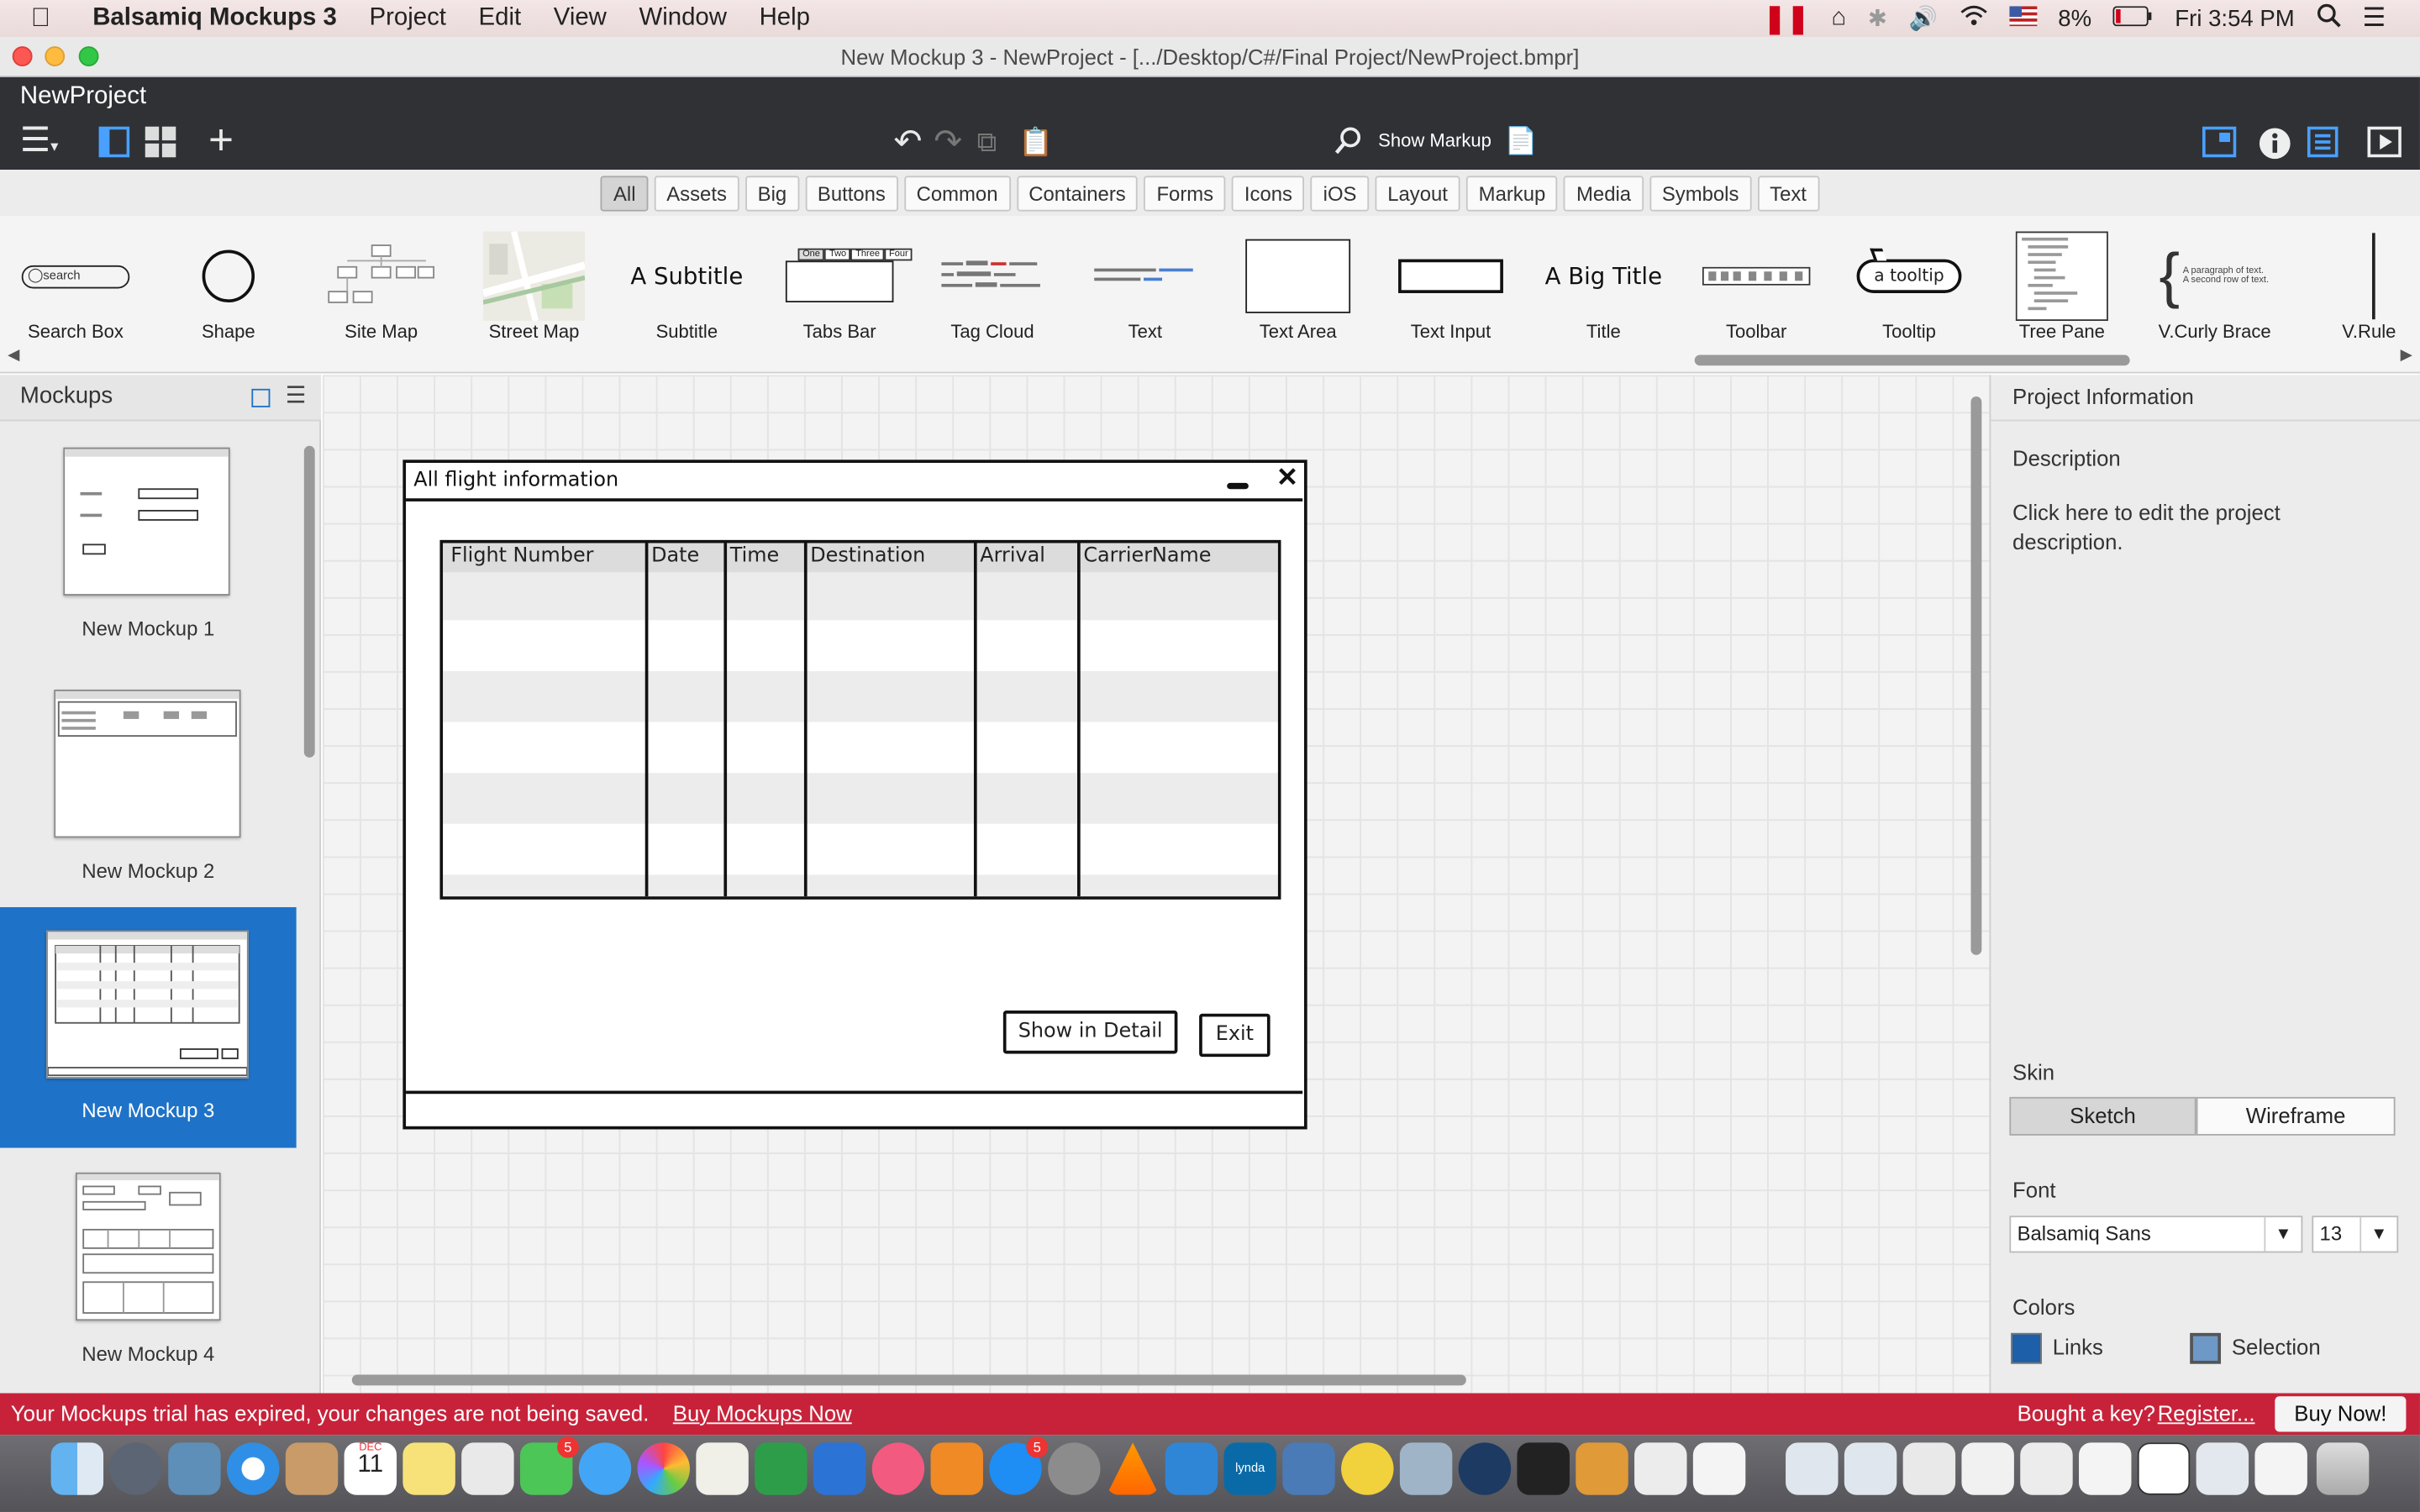 The width and height of the screenshot is (2420, 1512). What do you see at coordinates (1426, 1468) in the screenshot?
I see `image-capture-icon` at bounding box center [1426, 1468].